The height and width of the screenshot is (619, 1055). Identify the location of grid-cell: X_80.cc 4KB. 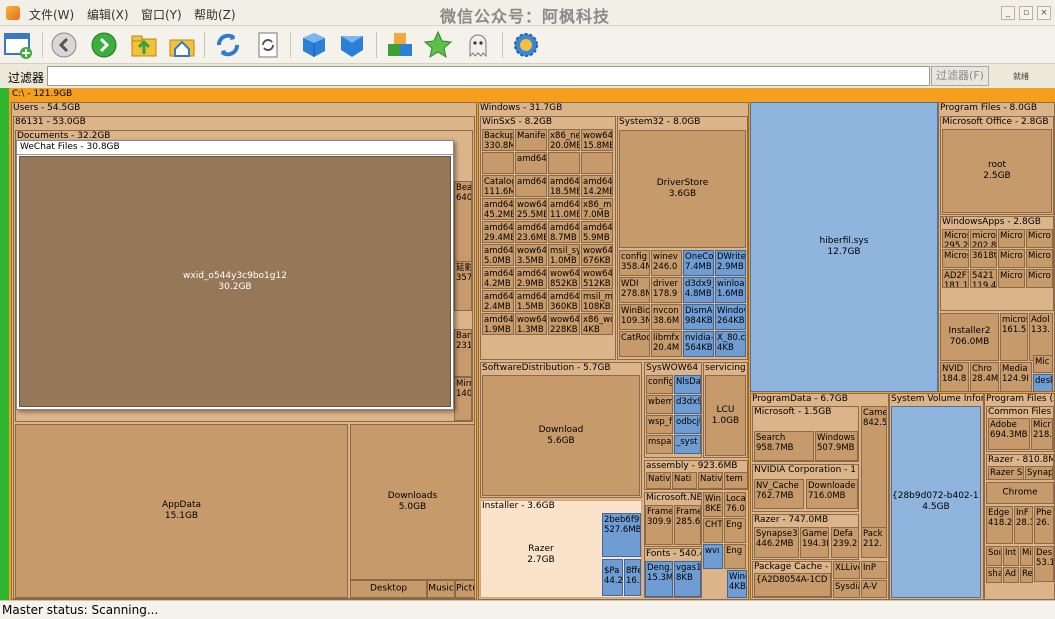
(730, 344).